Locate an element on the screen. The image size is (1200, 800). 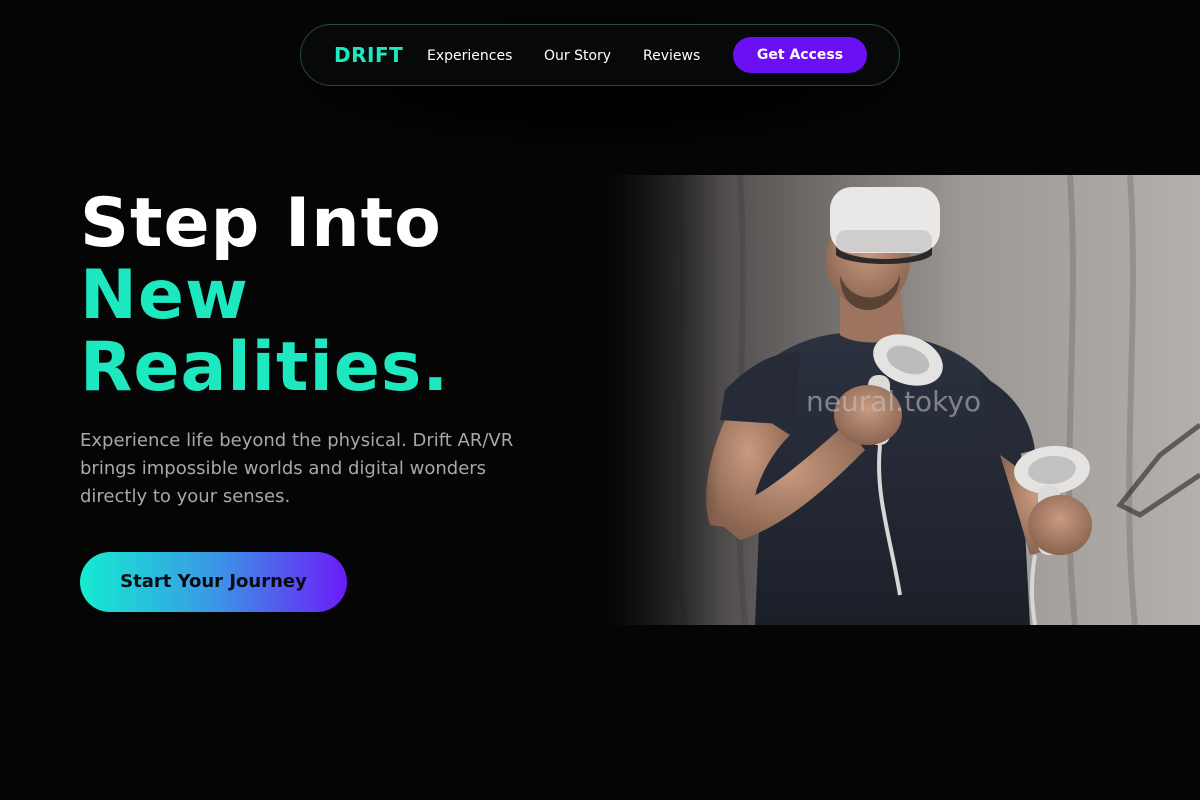
get-access-button: Get Access is located at coordinates (800, 55).